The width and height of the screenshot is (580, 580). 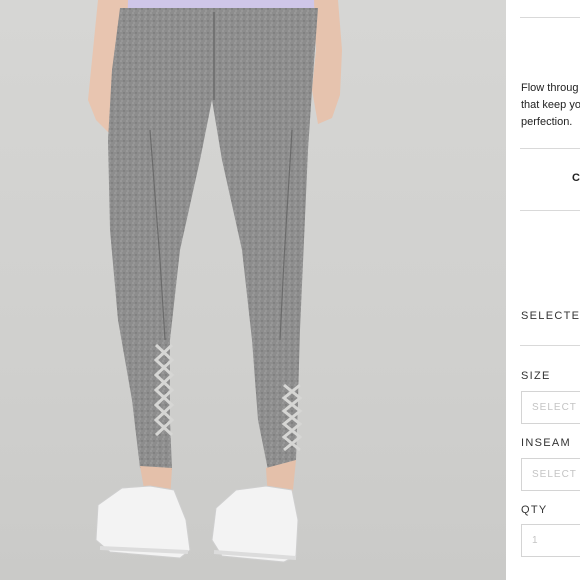 What do you see at coordinates (536, 376) in the screenshot?
I see `size-label: SIZE` at bounding box center [536, 376].